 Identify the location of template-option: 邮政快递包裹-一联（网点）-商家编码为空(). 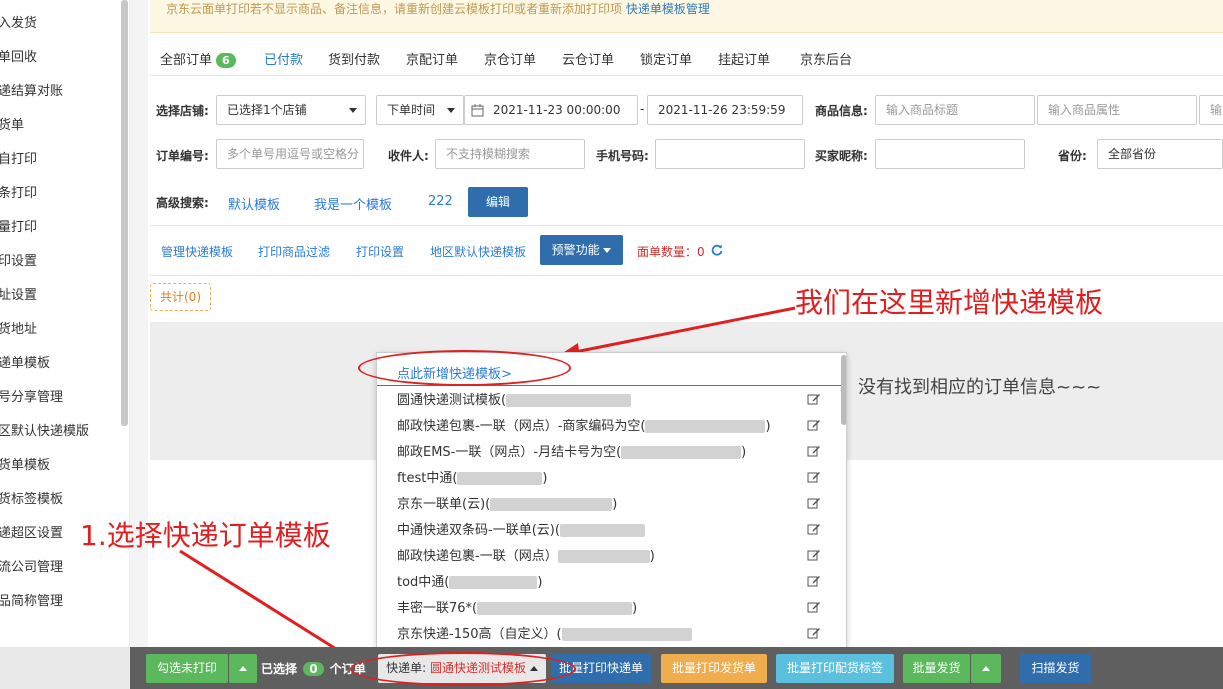
(584, 425).